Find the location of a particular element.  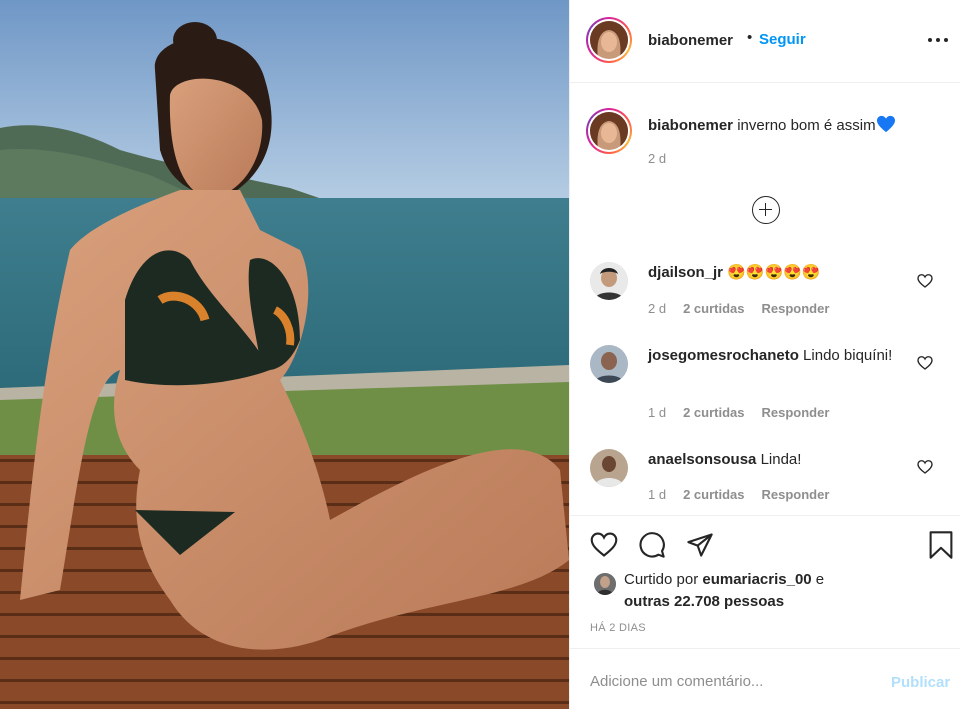

post-date: HÁ 2 DIAS is located at coordinates (618, 628).